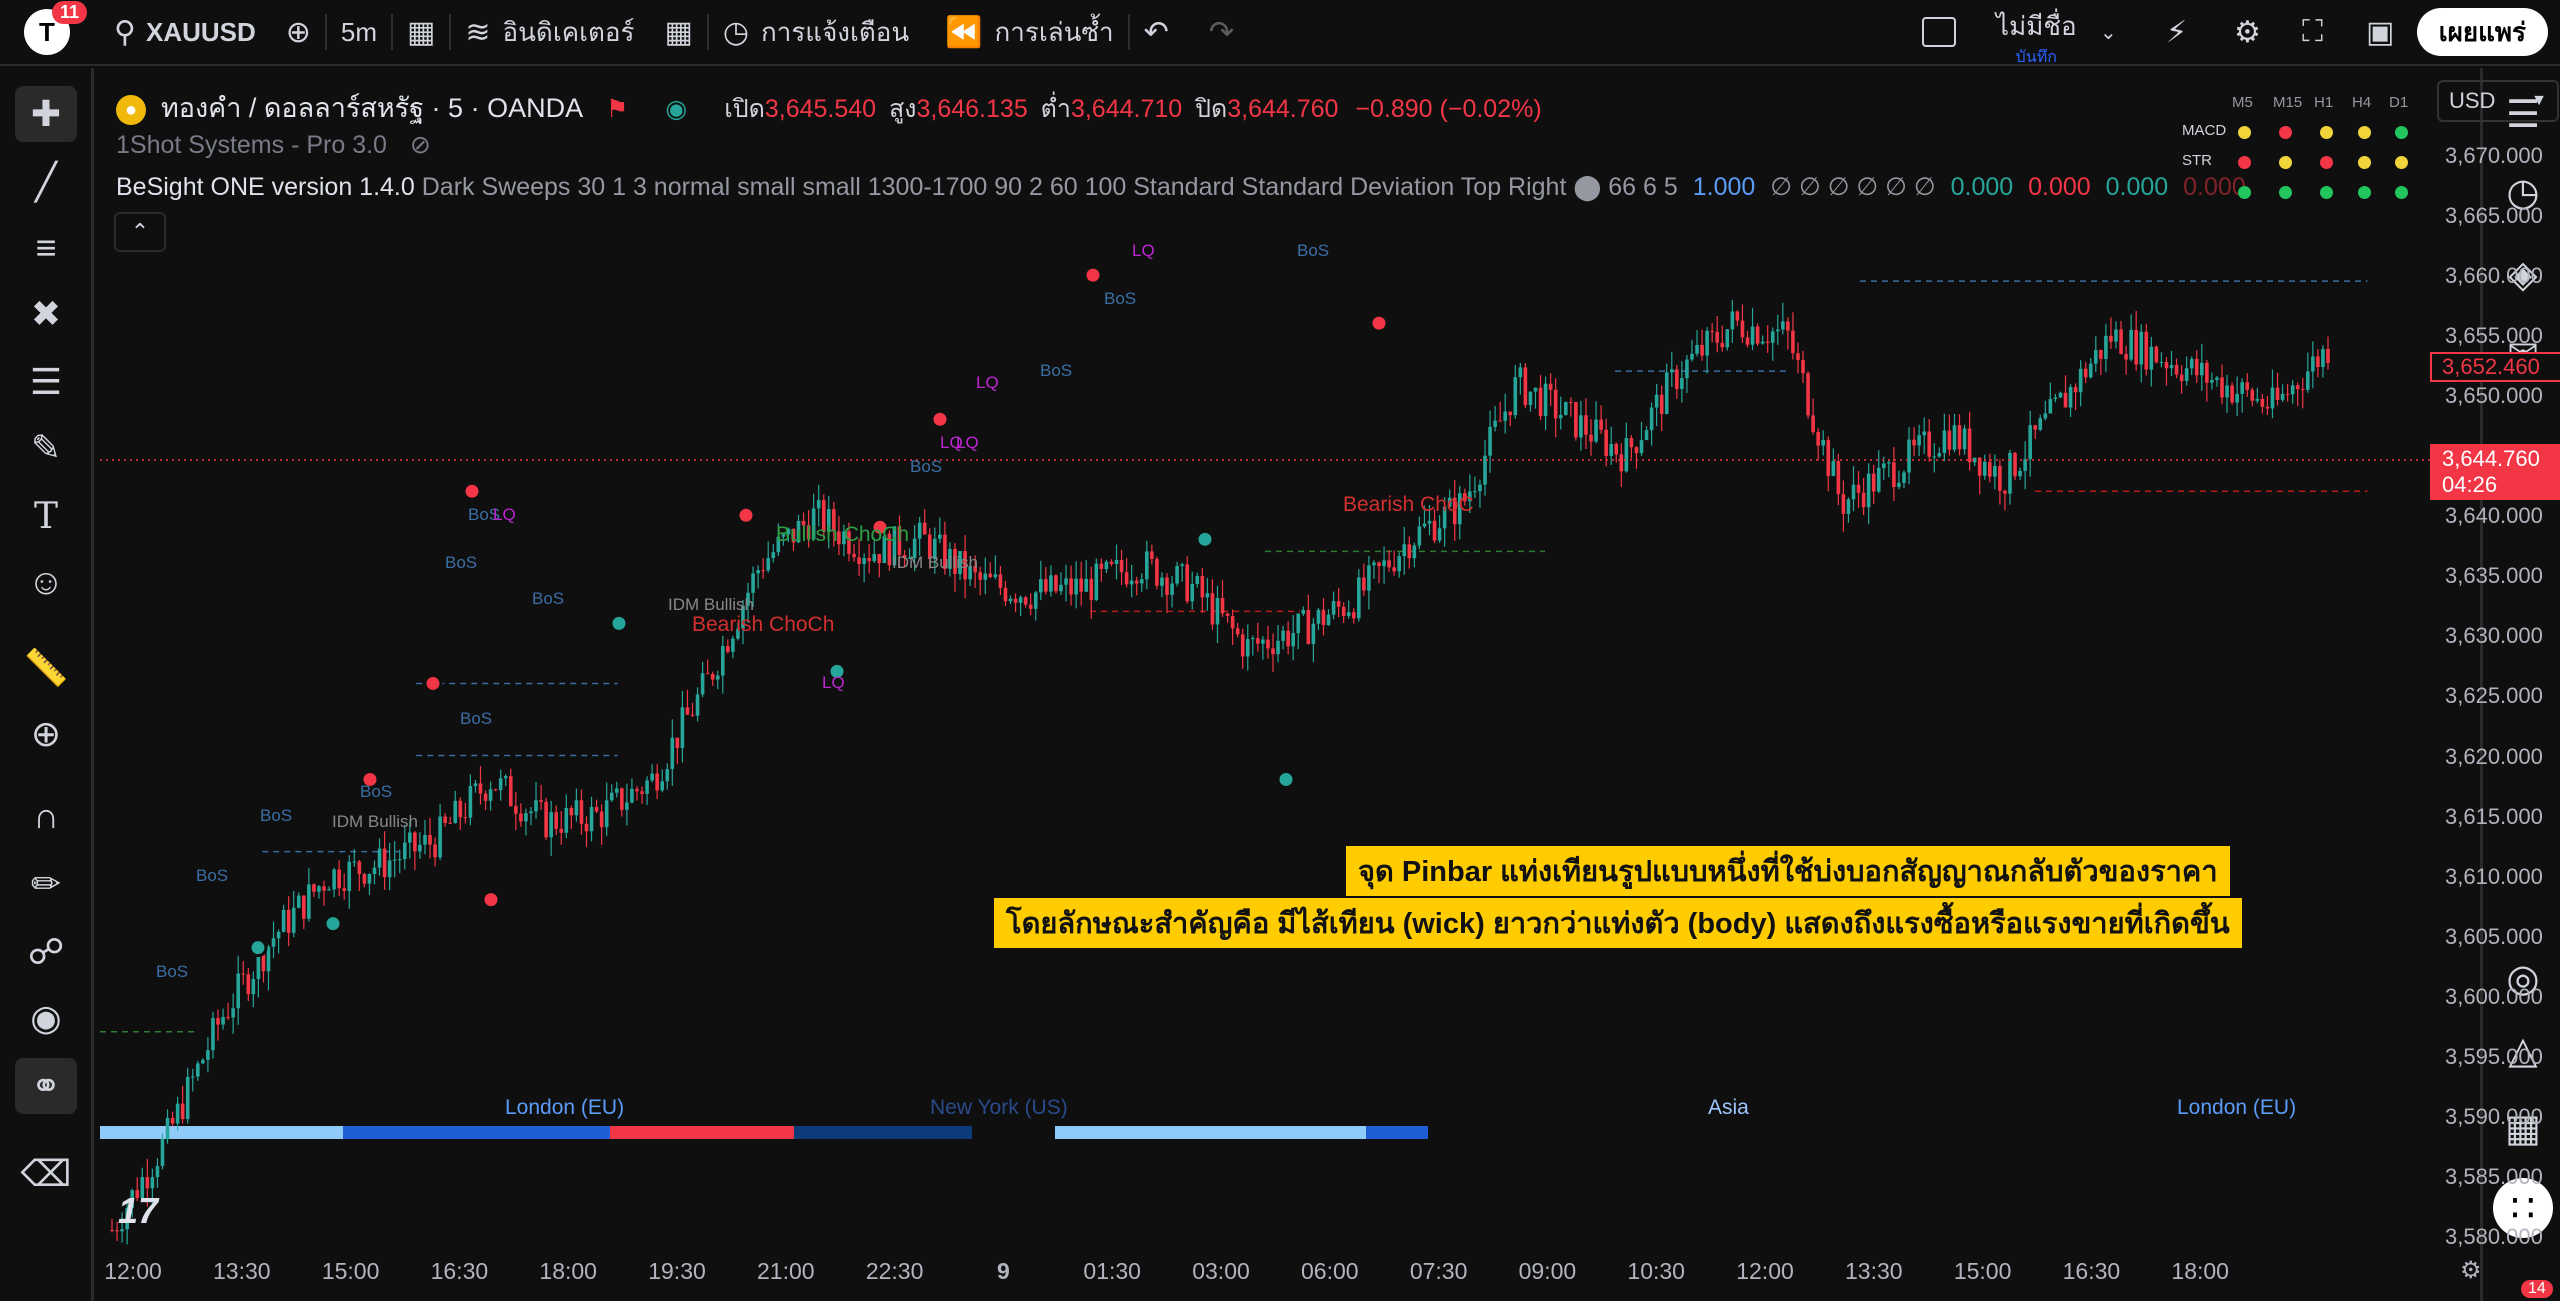 The width and height of the screenshot is (2560, 1301). What do you see at coordinates (46, 734) in the screenshot?
I see `zoom-tool: ⊕` at bounding box center [46, 734].